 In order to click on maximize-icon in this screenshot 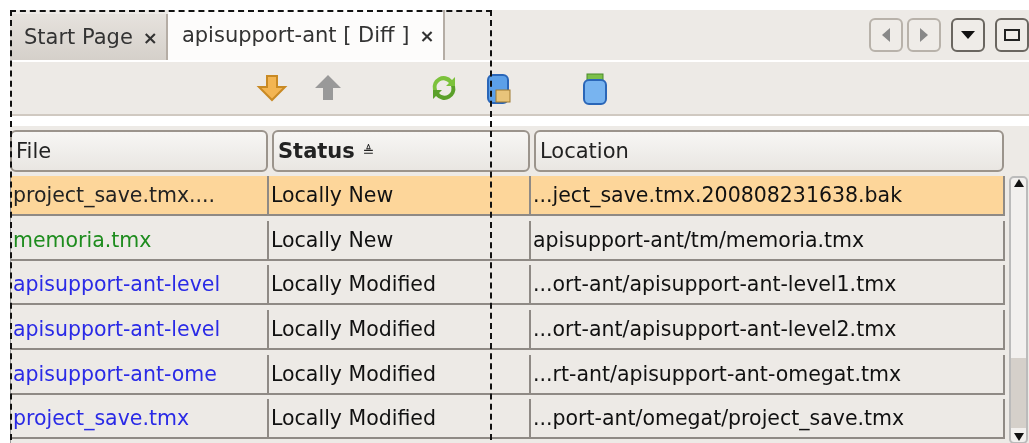, I will do `click(1012, 35)`.